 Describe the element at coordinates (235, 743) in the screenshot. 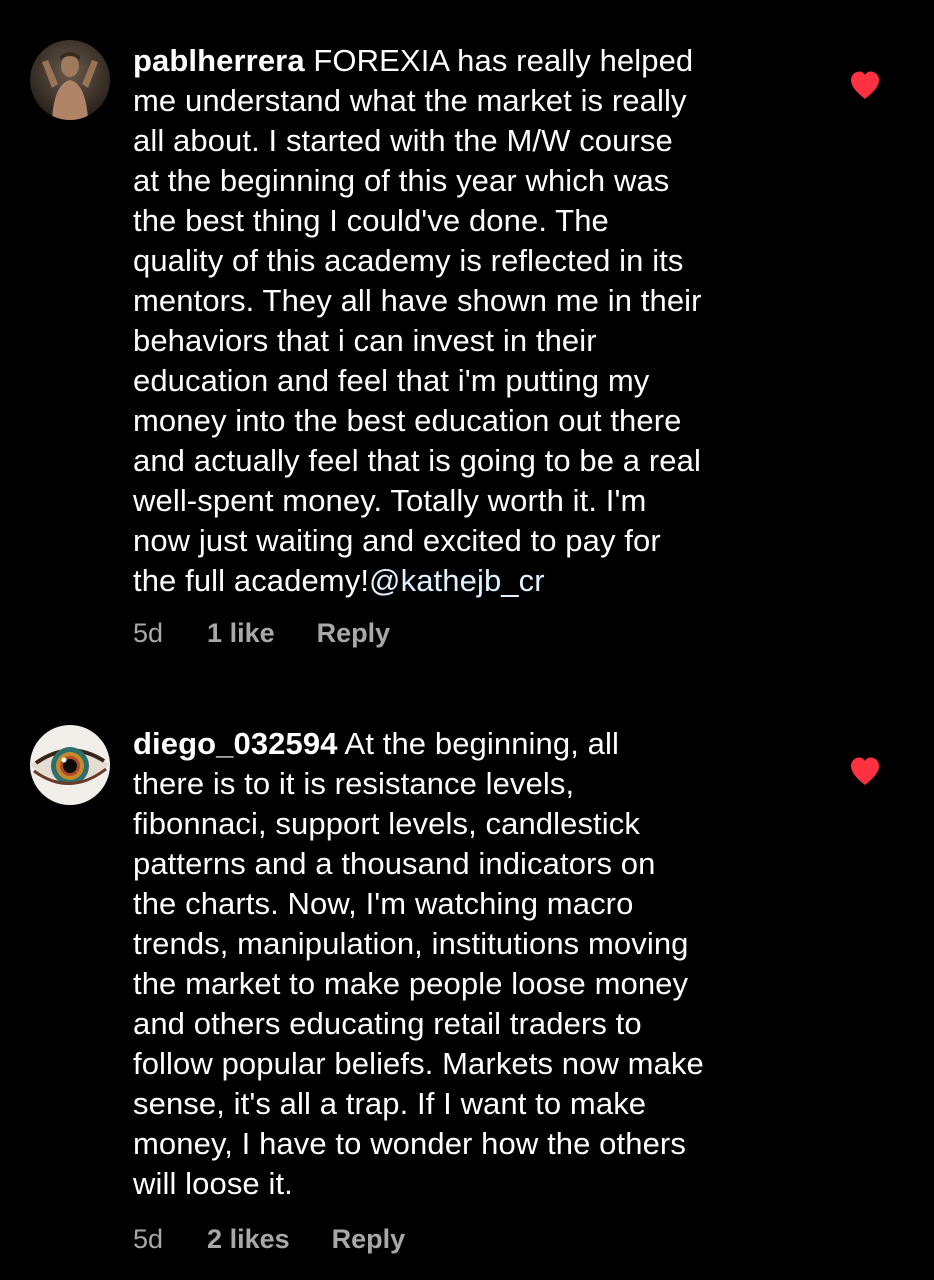

I see `comment-username: diego_032594` at that location.